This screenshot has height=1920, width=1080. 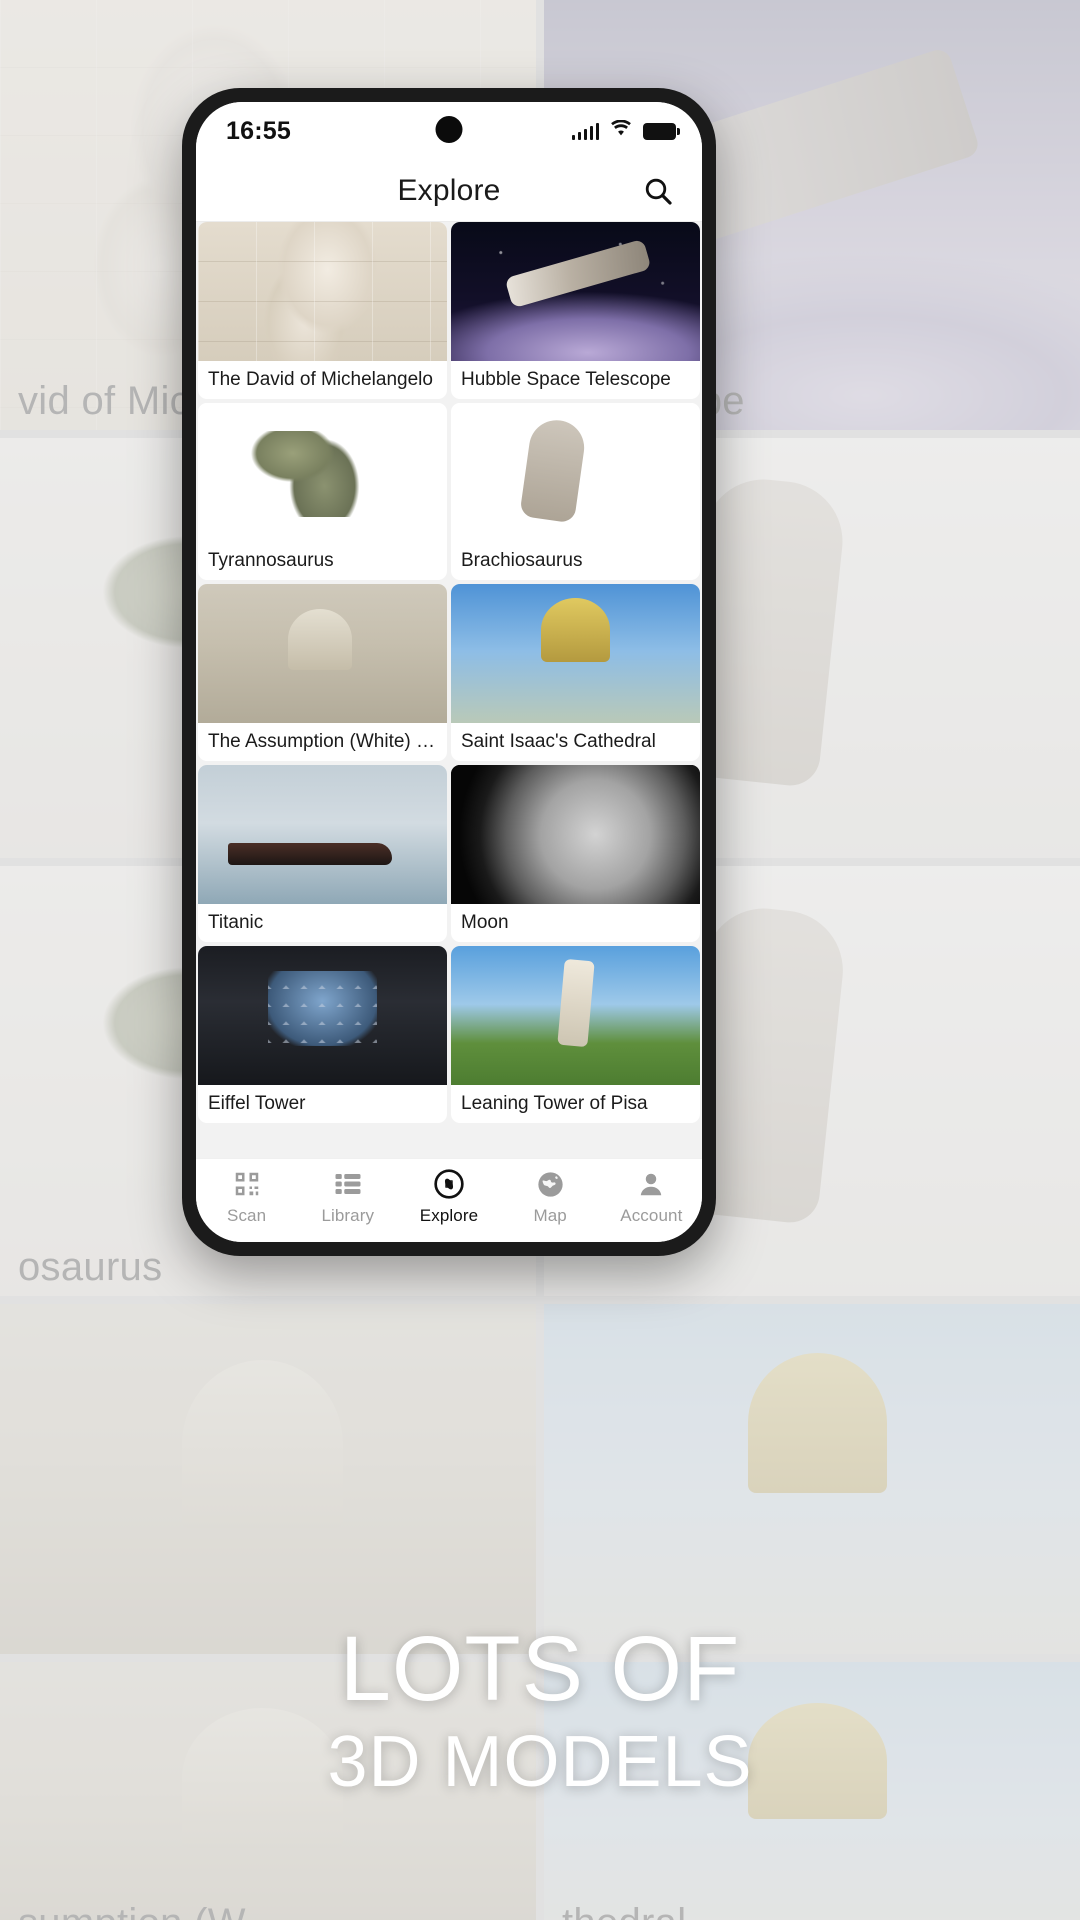 I want to click on front-camera-punch-hole-icon, so click(x=449, y=129).